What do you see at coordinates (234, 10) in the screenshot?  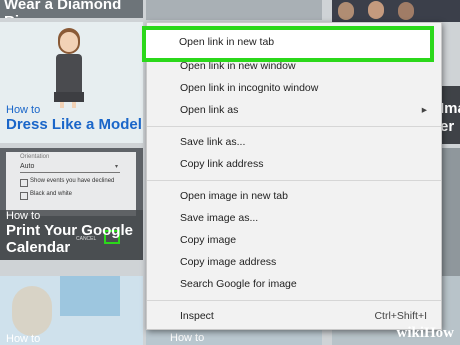 I see `tile-top-mid` at bounding box center [234, 10].